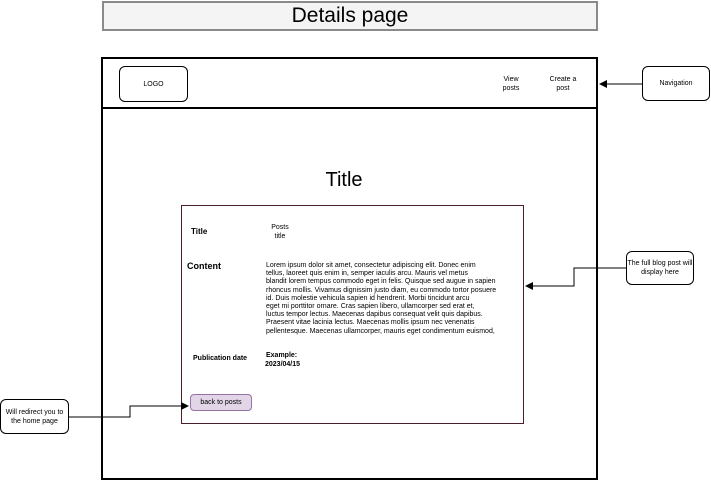  Describe the element at coordinates (575, 278) in the screenshot. I see `full-post-arrow` at that location.